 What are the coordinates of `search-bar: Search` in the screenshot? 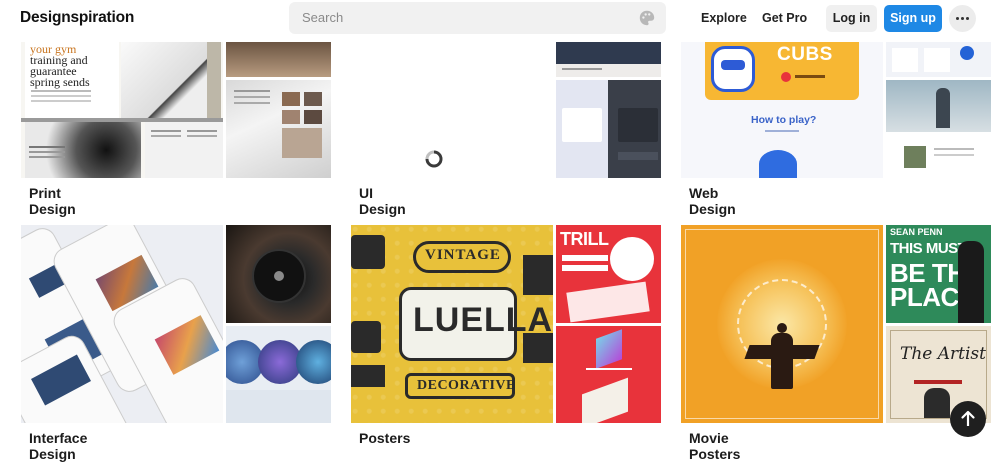 It's located at (477, 18).